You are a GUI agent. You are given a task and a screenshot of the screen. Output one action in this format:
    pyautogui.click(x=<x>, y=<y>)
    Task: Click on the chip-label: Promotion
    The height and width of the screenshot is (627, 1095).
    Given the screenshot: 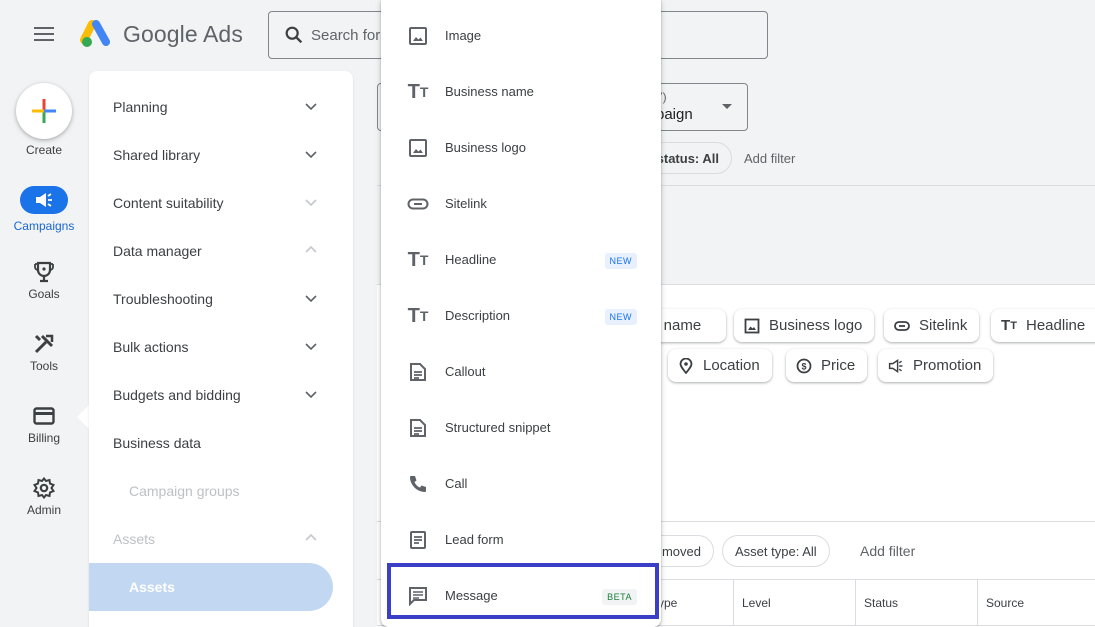 What is the action you would take?
    pyautogui.click(x=947, y=365)
    